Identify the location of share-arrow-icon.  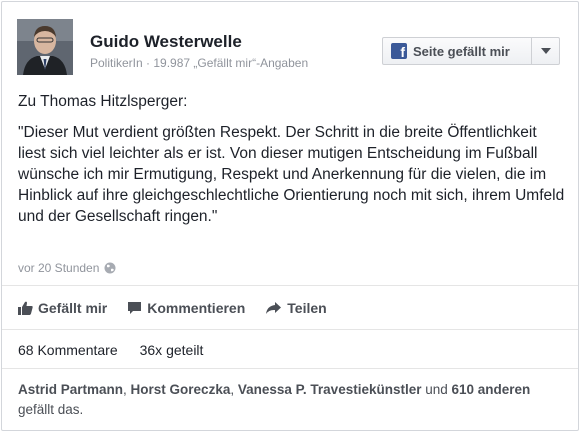
(274, 308).